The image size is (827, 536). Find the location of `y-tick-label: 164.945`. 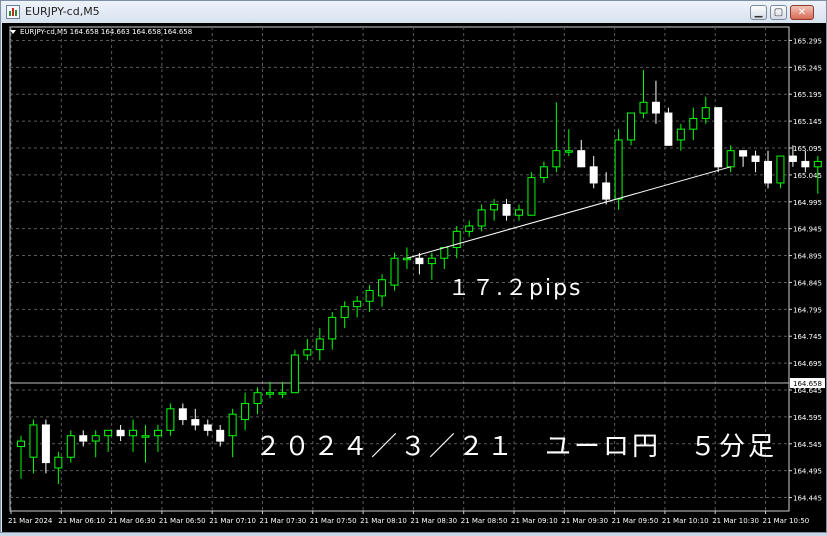

y-tick-label: 164.945 is located at coordinates (807, 230).